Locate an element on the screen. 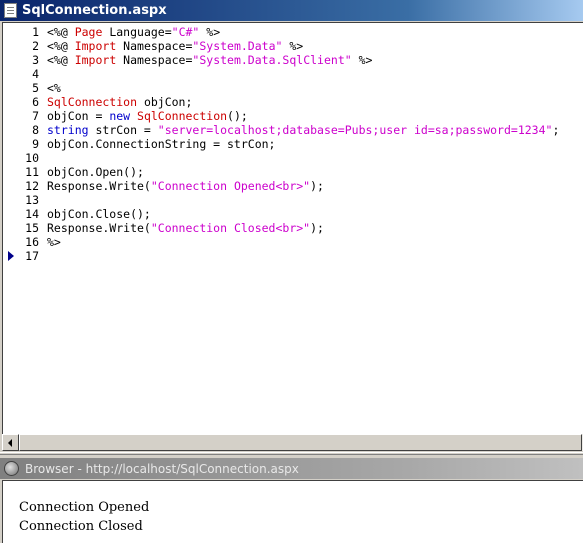 The width and height of the screenshot is (583, 543). code-token: objCon.ConnectionString = strCon; is located at coordinates (161, 144).